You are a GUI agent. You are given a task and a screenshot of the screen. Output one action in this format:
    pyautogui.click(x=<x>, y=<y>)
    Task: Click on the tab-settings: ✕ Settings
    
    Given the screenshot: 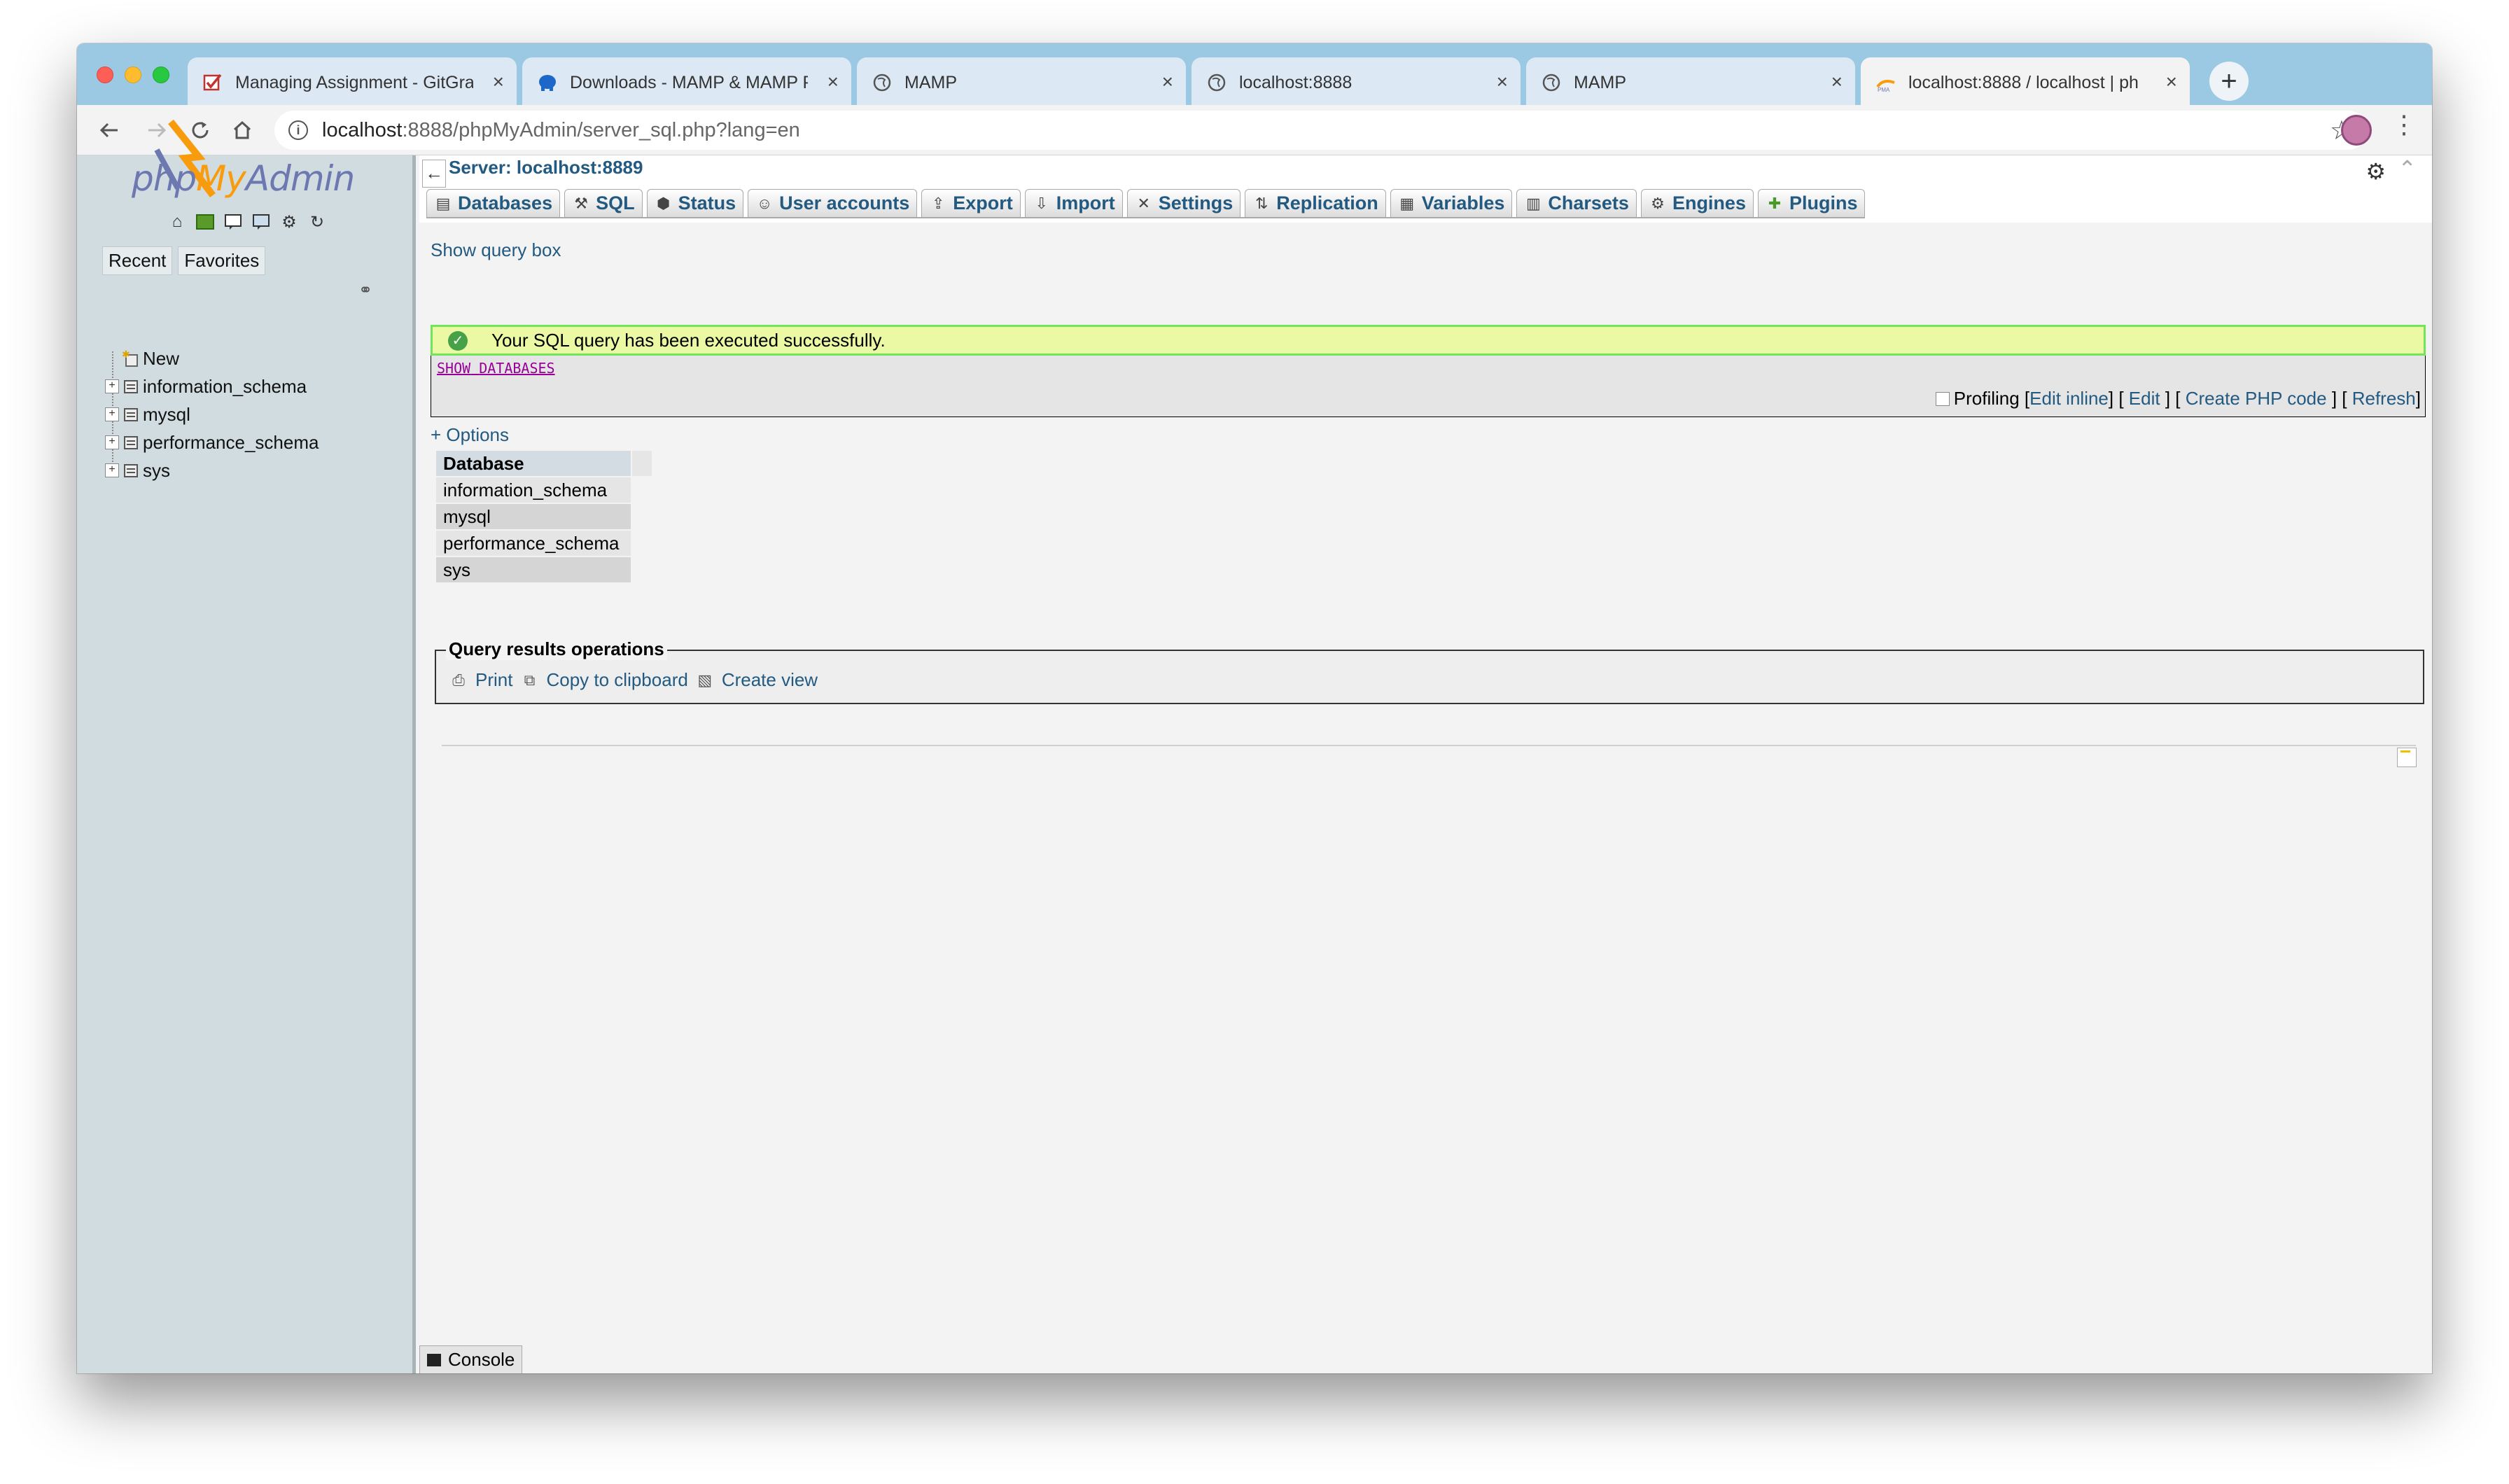 What is the action you would take?
    pyautogui.click(x=1183, y=203)
    